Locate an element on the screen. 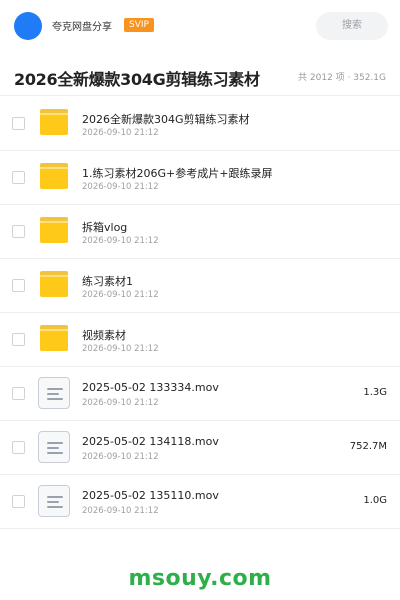  file-row: 视频素材 2026-09-10 21:12 is located at coordinates (200, 340).